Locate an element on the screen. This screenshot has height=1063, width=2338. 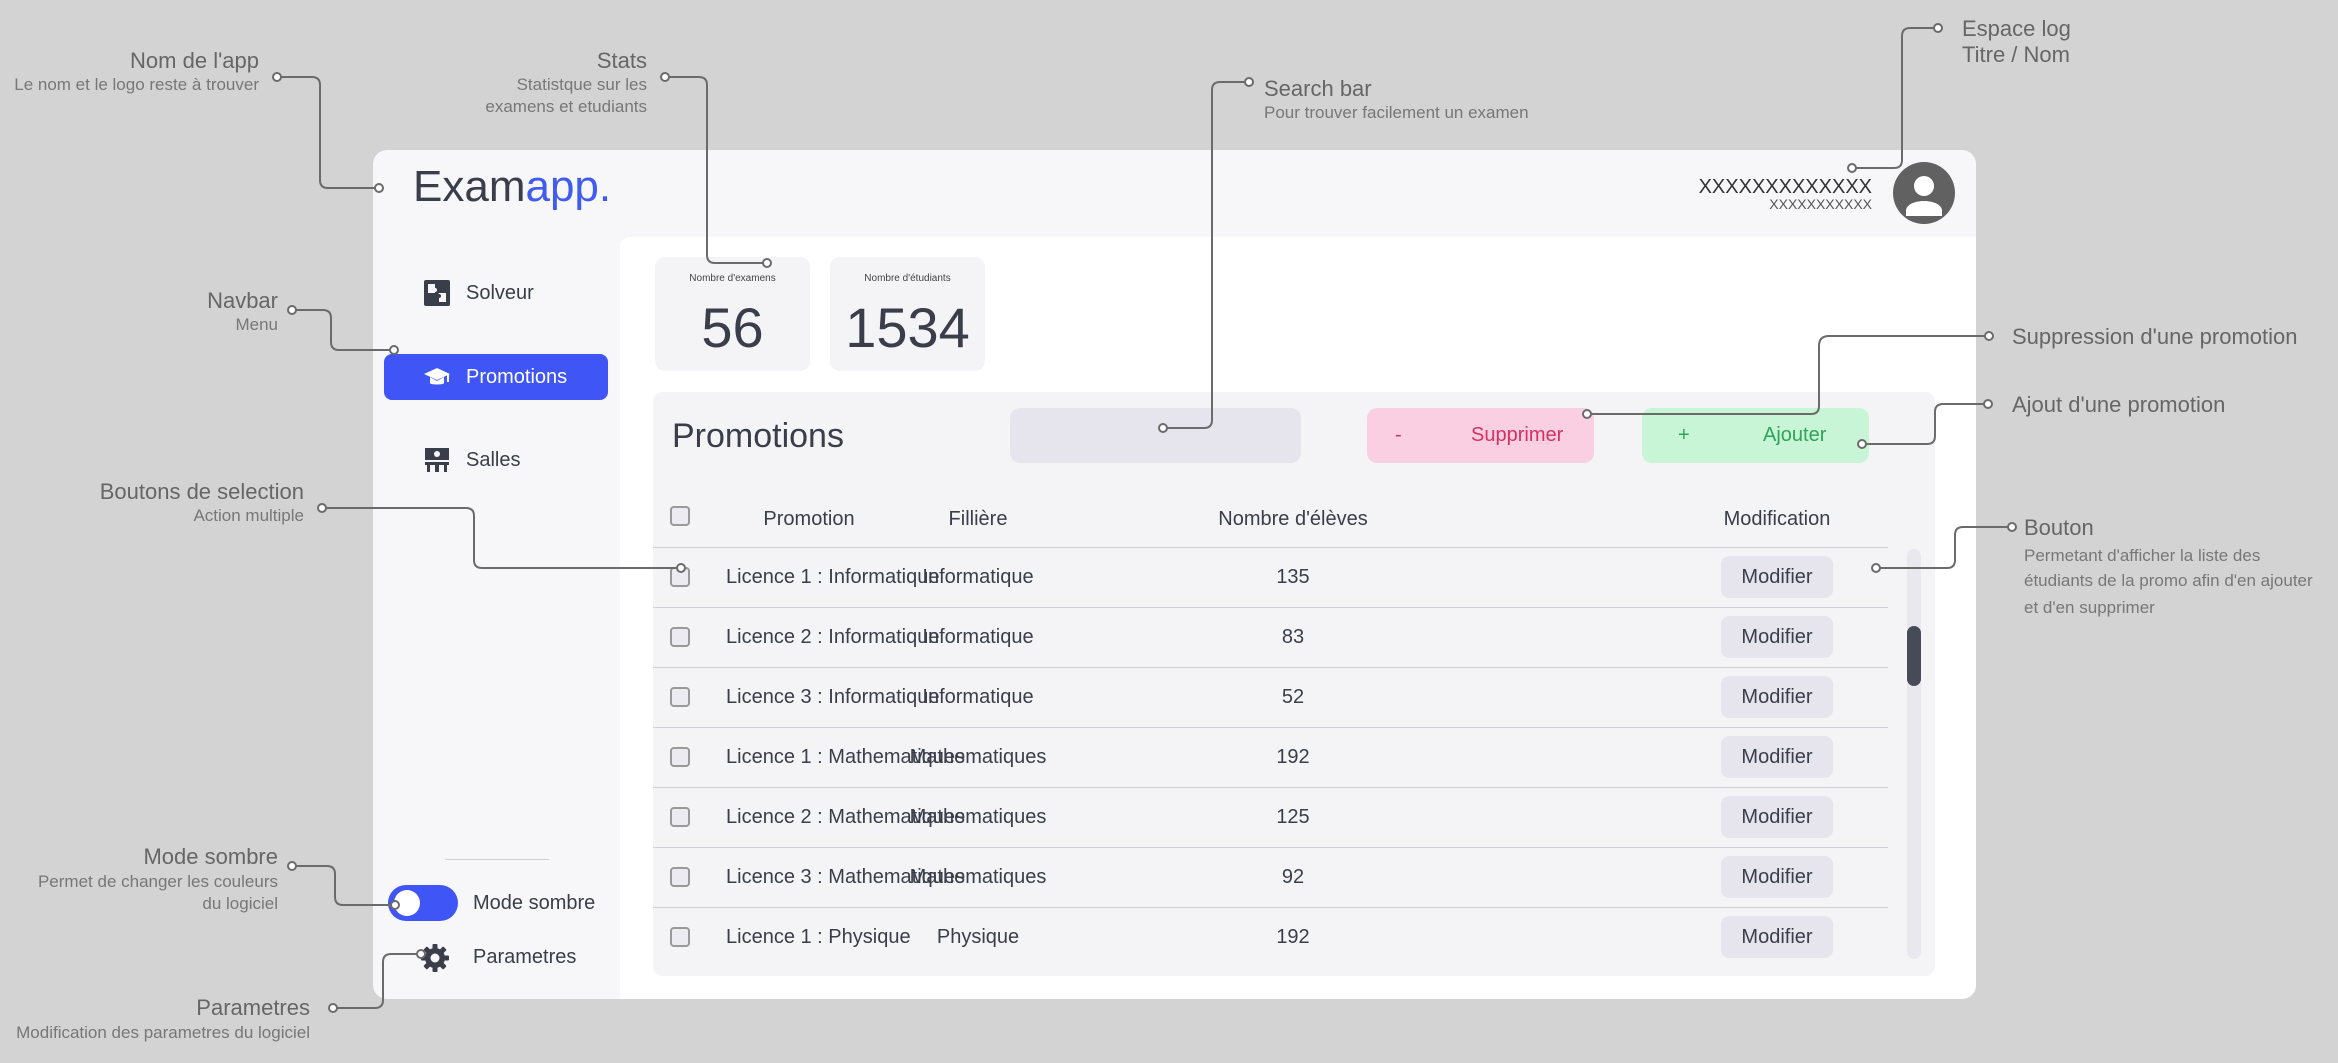
annotation-selection-title: Boutons de selection is located at coordinates (201, 491).